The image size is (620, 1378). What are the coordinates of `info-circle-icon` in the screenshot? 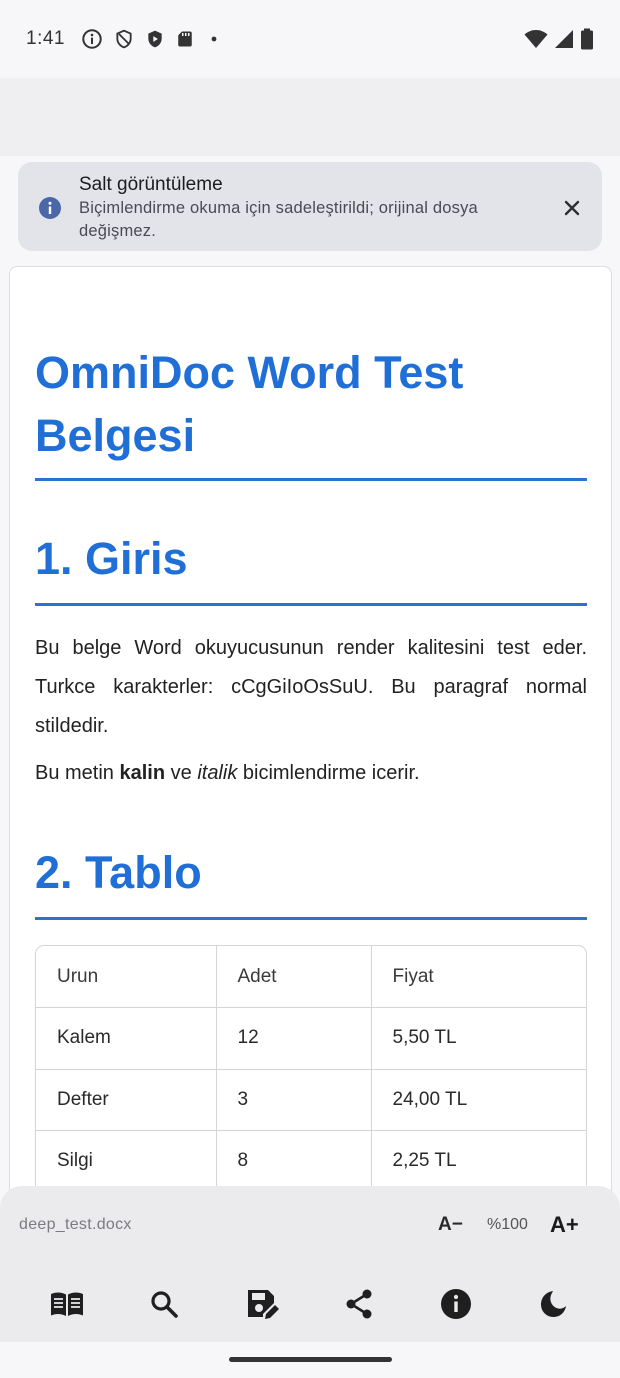 It's located at (92, 39).